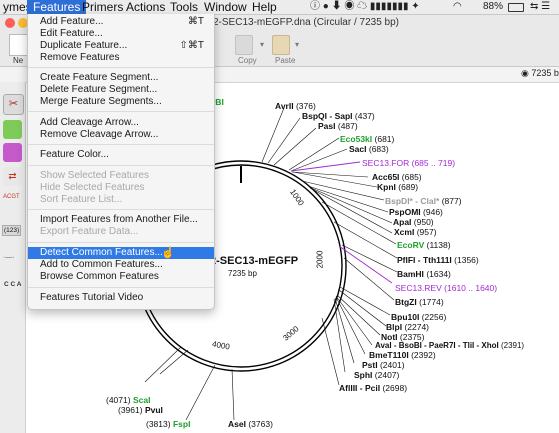 Image resolution: width=559 pixels, height=433 pixels. Describe the element at coordinates (418, 317) in the screenshot. I see `site-bpu10i: Bpu10I (2256)` at that location.